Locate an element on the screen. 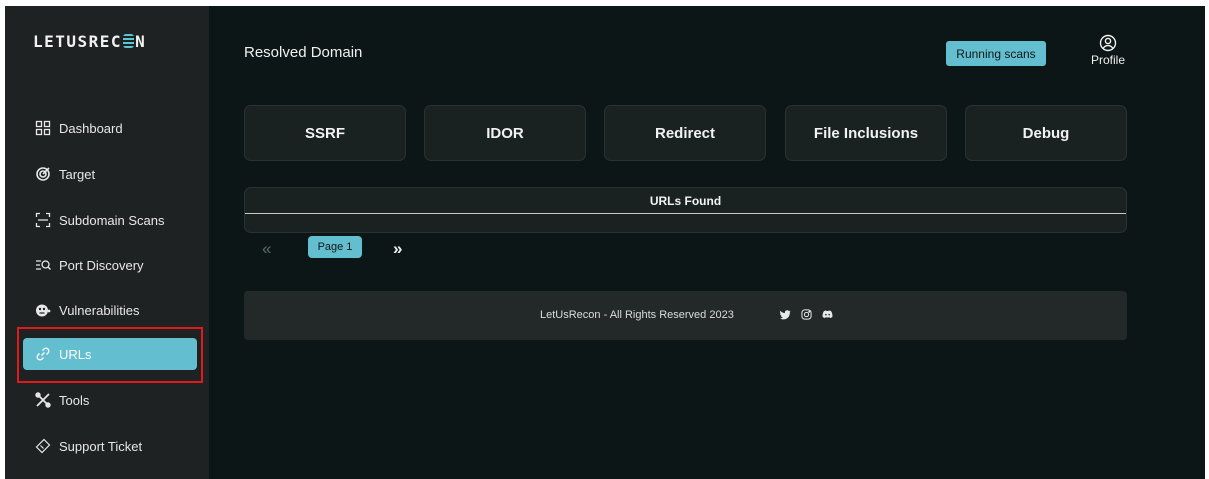 This screenshot has width=1209, height=479. footer: LetUsRecon - All Rights Reserved 2023 is located at coordinates (685, 315).